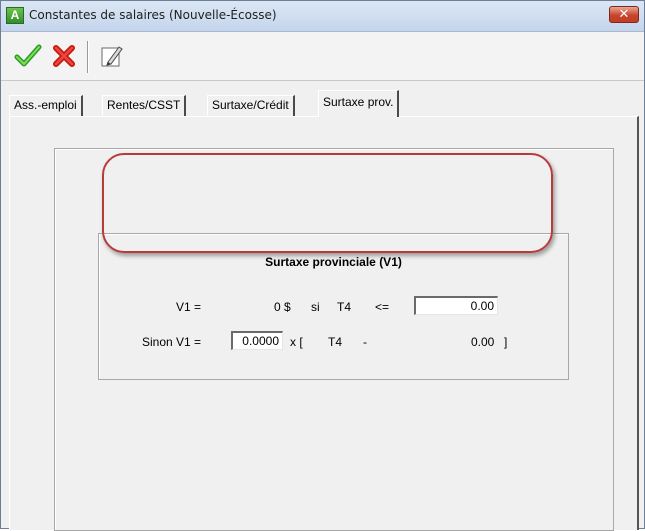  What do you see at coordinates (189, 307) in the screenshot?
I see `row1-label: V1 =` at bounding box center [189, 307].